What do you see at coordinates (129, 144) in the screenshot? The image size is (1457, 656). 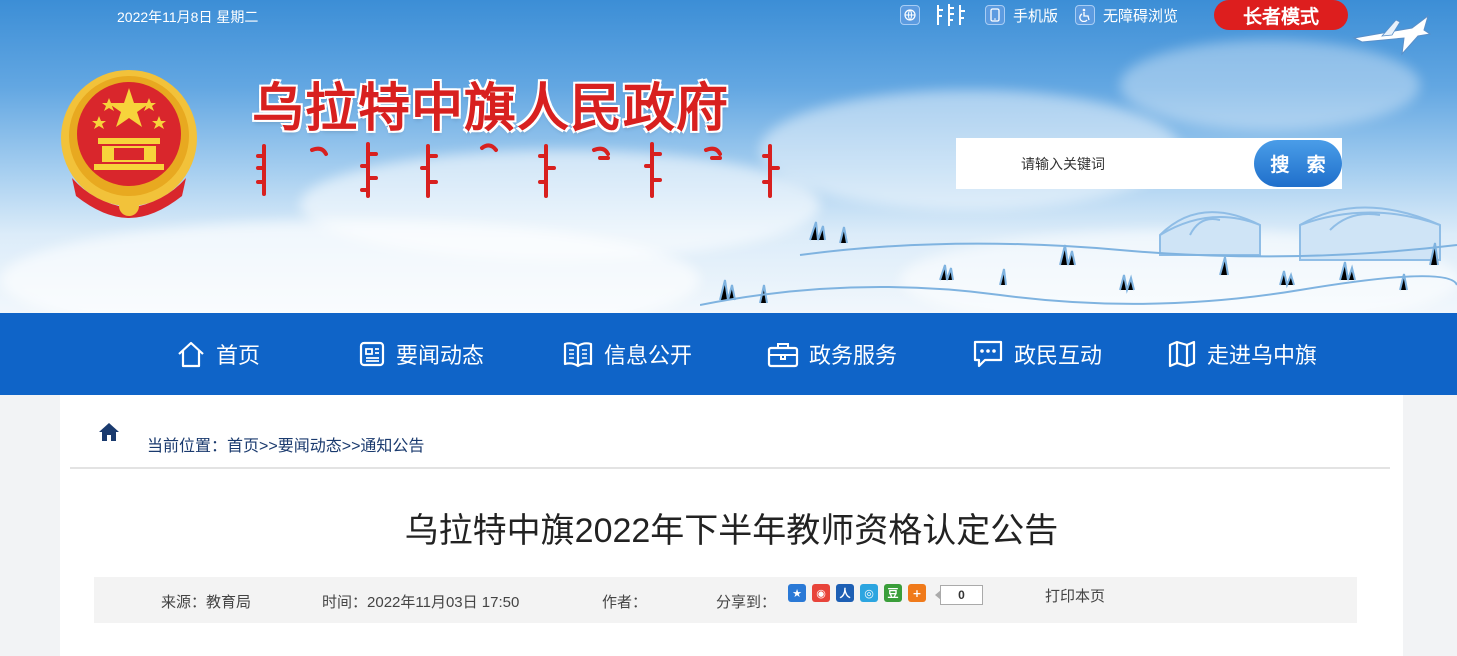 I see `national-emblem-logo` at bounding box center [129, 144].